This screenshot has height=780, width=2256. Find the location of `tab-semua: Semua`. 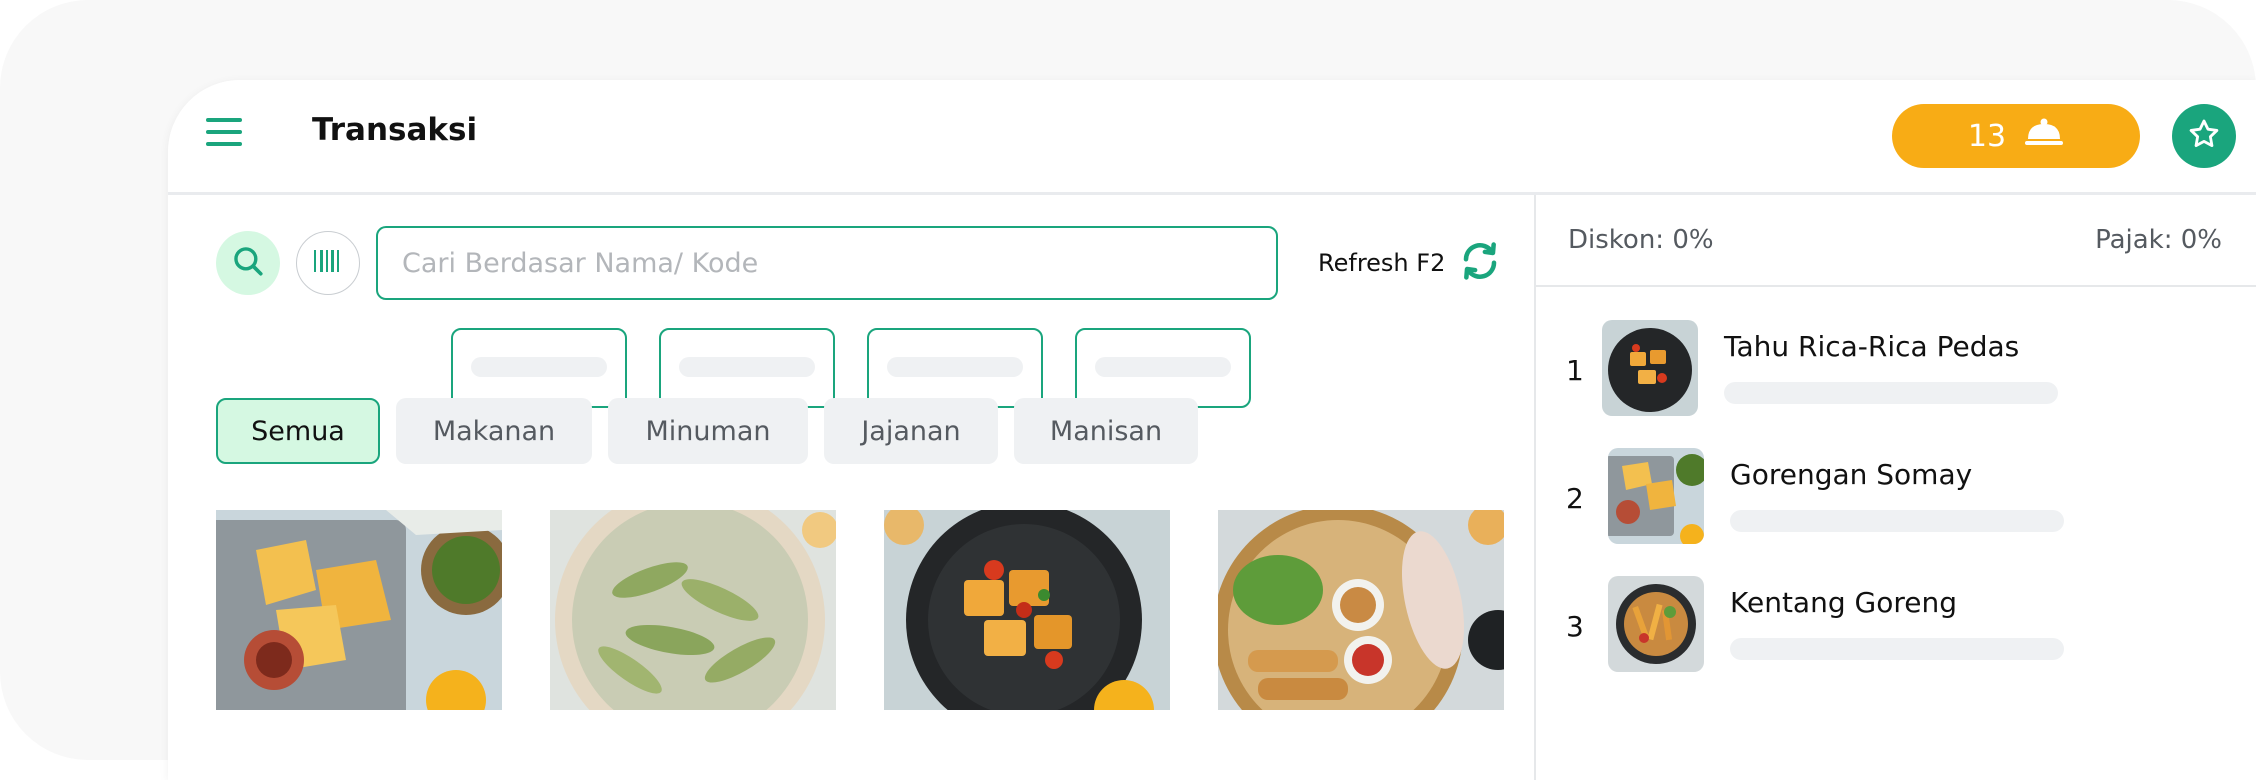

tab-semua: Semua is located at coordinates (298, 431).